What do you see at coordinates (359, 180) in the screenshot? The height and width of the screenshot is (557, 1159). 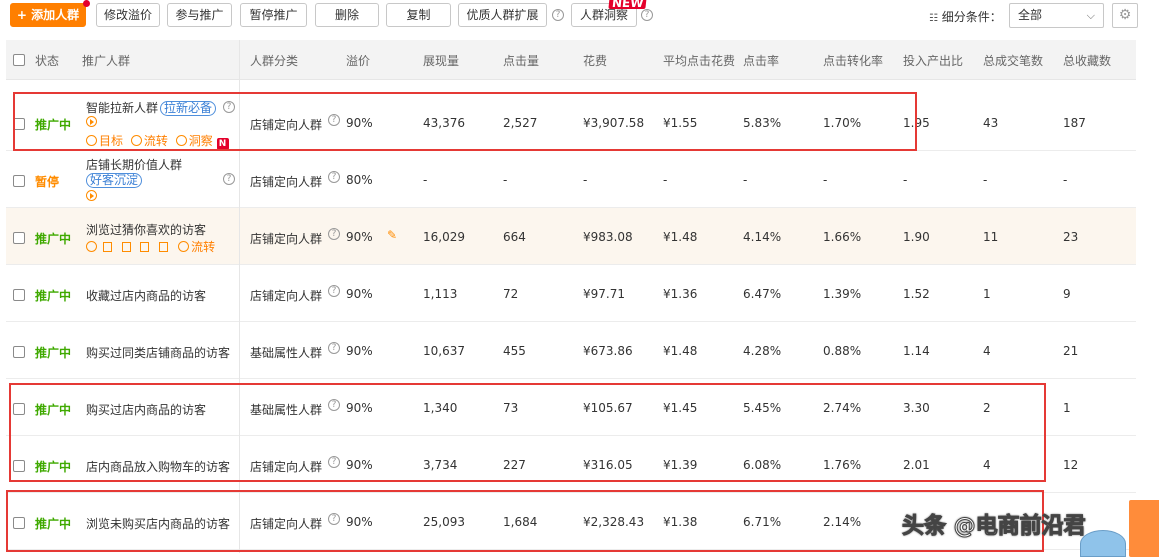 I see `premium-cell: 80%` at bounding box center [359, 180].